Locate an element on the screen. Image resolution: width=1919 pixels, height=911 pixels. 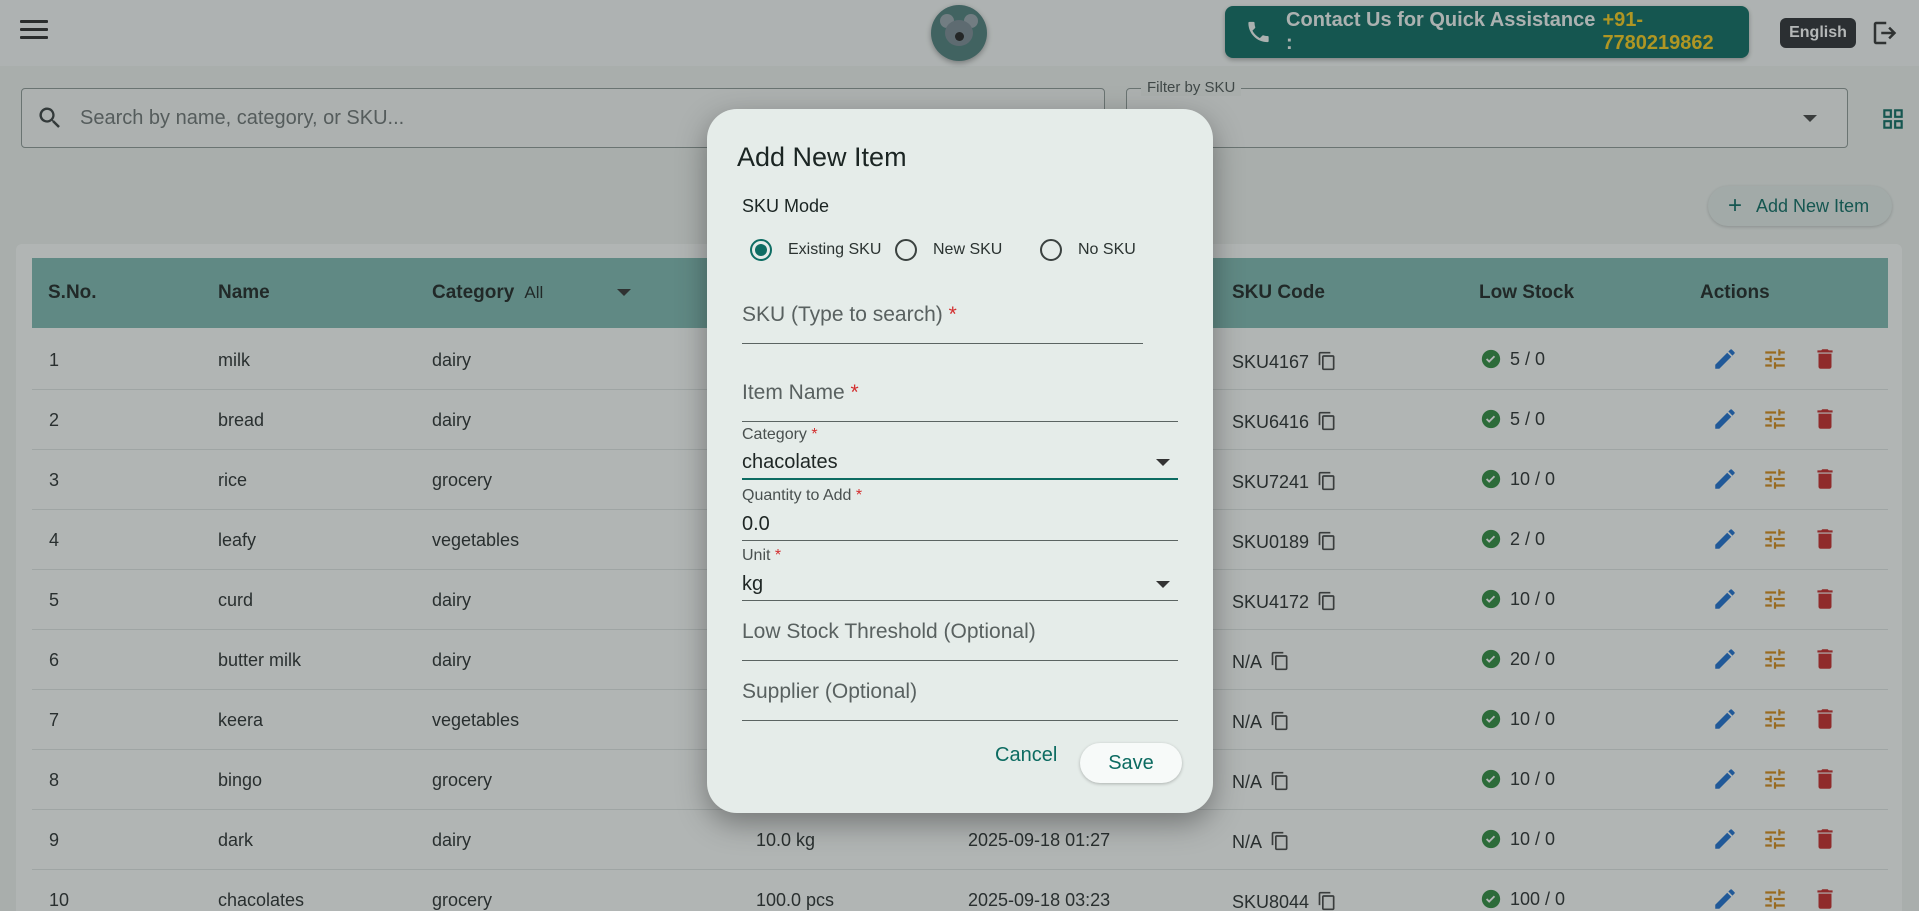
category-select: Category * chacolates is located at coordinates (960, 448).